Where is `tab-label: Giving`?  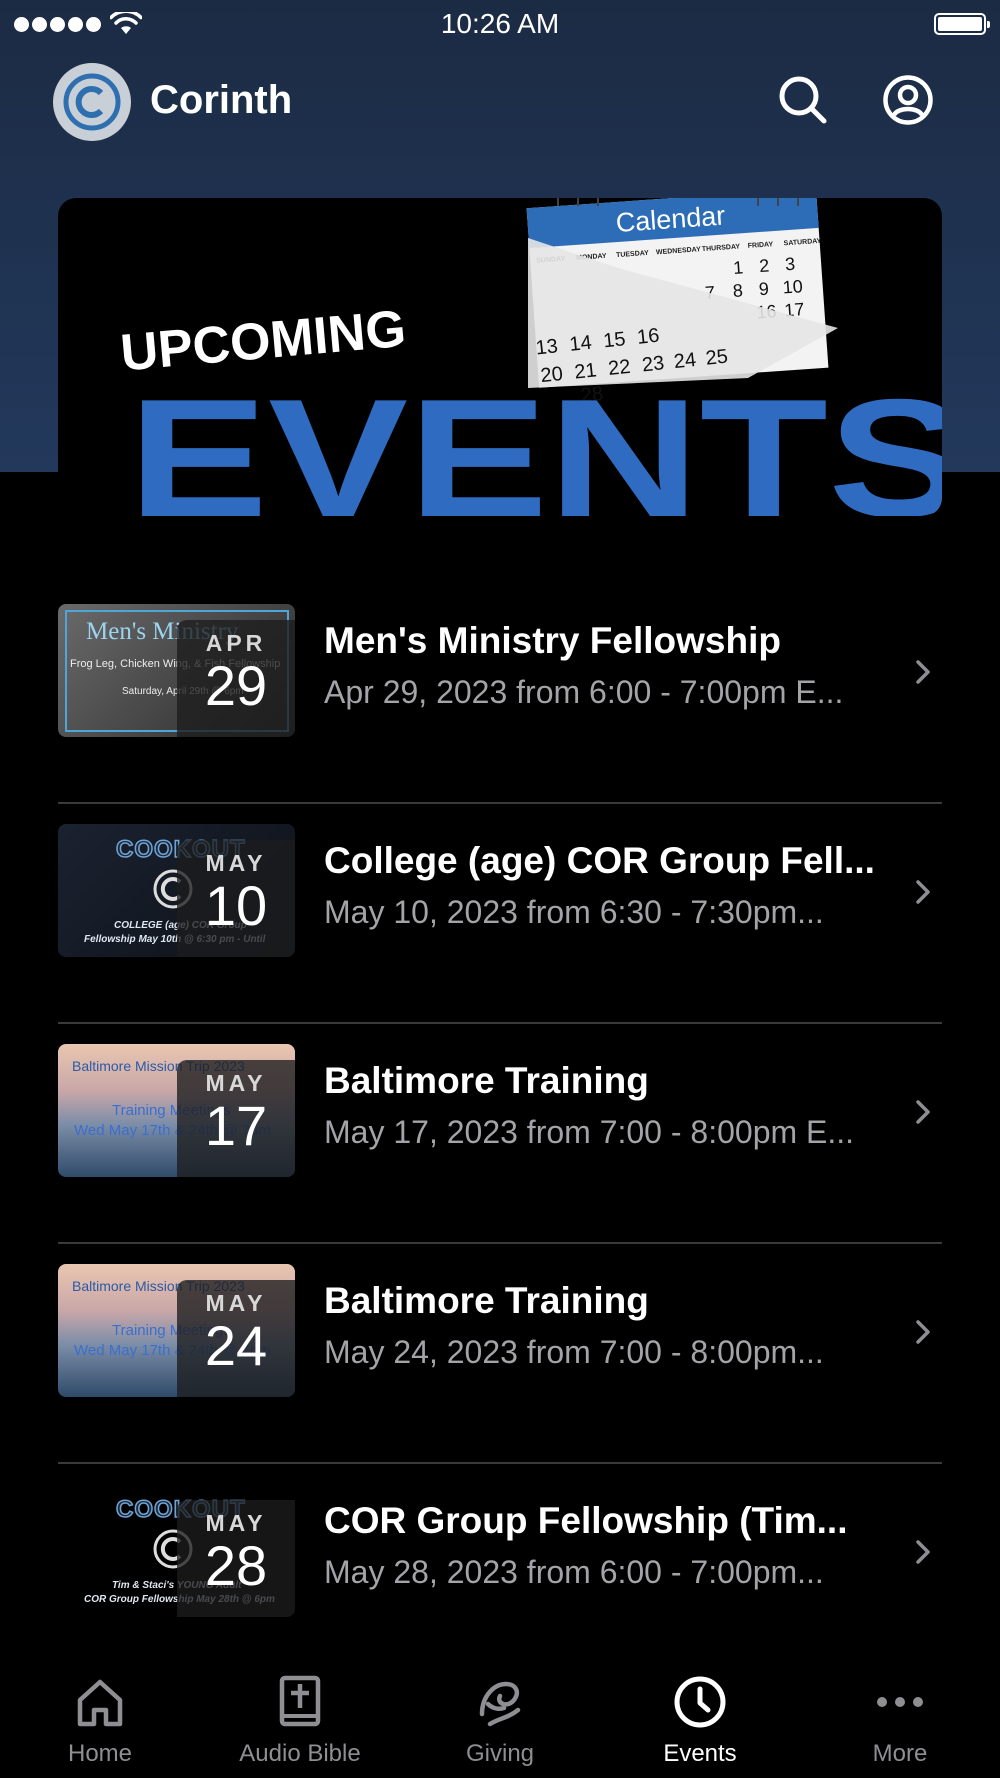
tab-label: Giving is located at coordinates (500, 1753).